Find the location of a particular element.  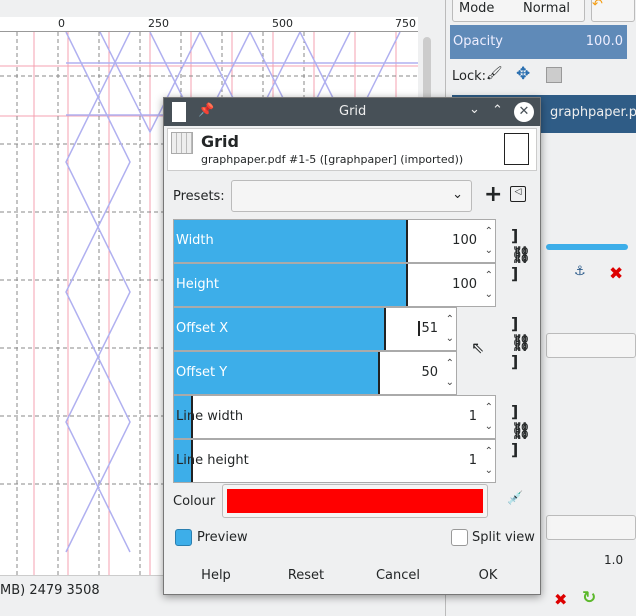

line-height-field: Line height 1 ⌃ ⌄ is located at coordinates (334, 461).